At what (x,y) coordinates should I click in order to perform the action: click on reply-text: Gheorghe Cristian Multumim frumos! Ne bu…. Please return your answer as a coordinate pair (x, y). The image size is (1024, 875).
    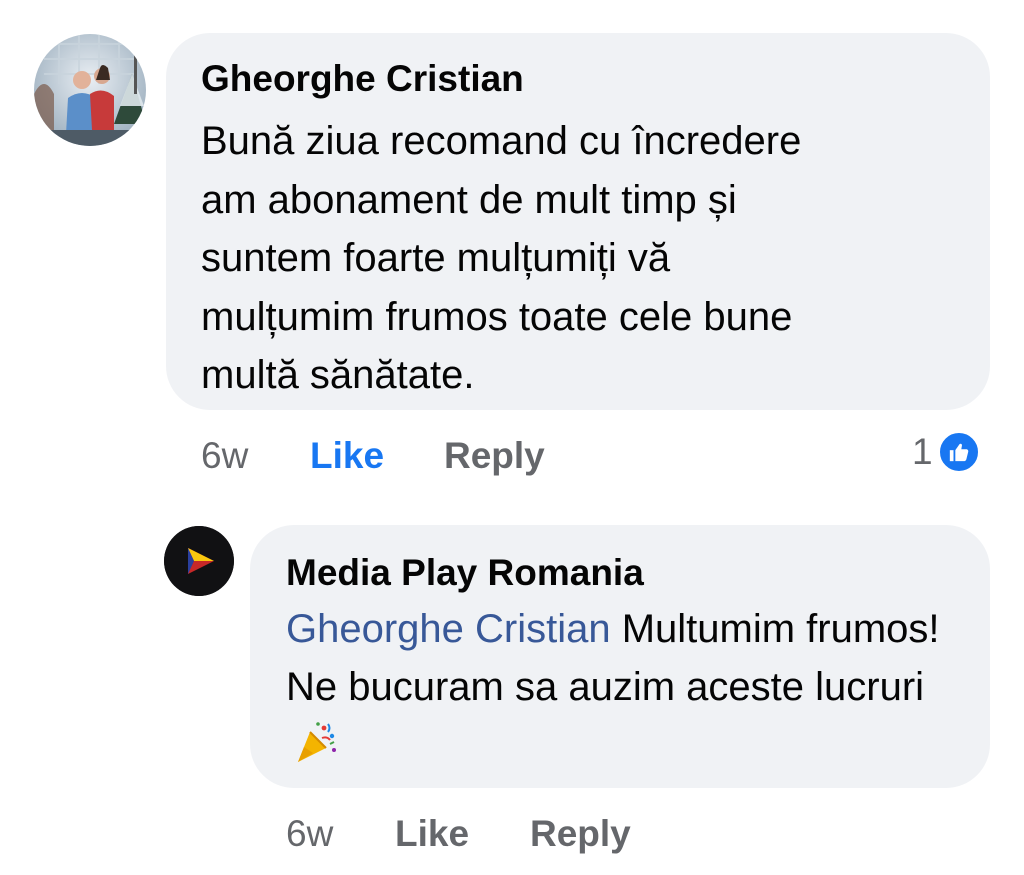
    Looking at the image, I should click on (626, 690).